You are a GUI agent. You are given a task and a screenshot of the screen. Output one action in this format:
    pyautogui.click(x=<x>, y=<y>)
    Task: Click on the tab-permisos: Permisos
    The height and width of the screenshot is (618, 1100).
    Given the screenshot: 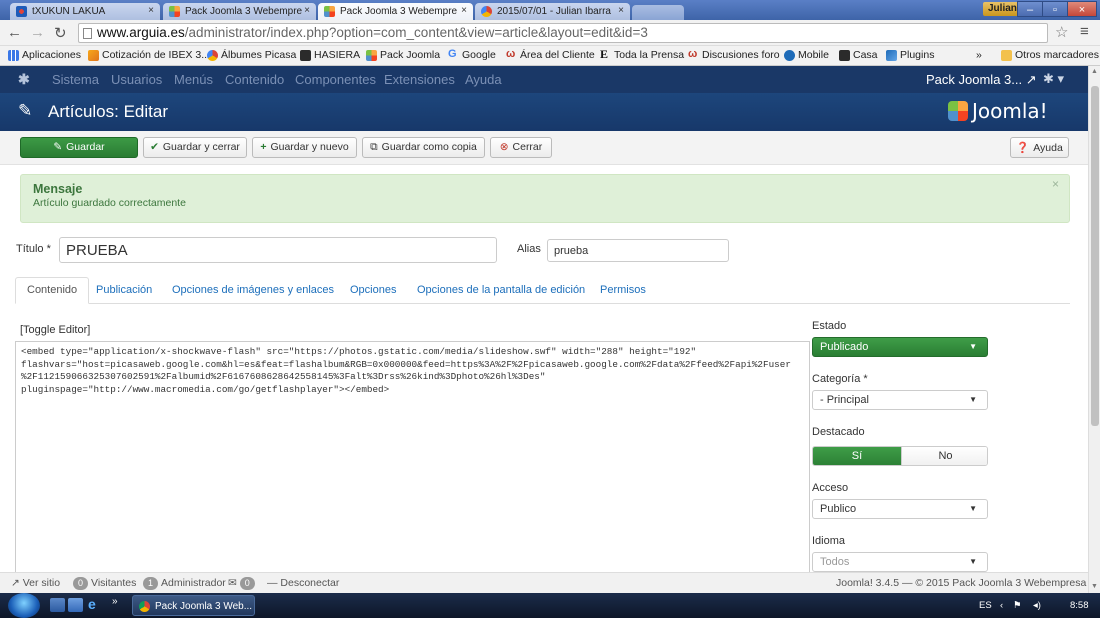 What is the action you would take?
    pyautogui.click(x=623, y=290)
    